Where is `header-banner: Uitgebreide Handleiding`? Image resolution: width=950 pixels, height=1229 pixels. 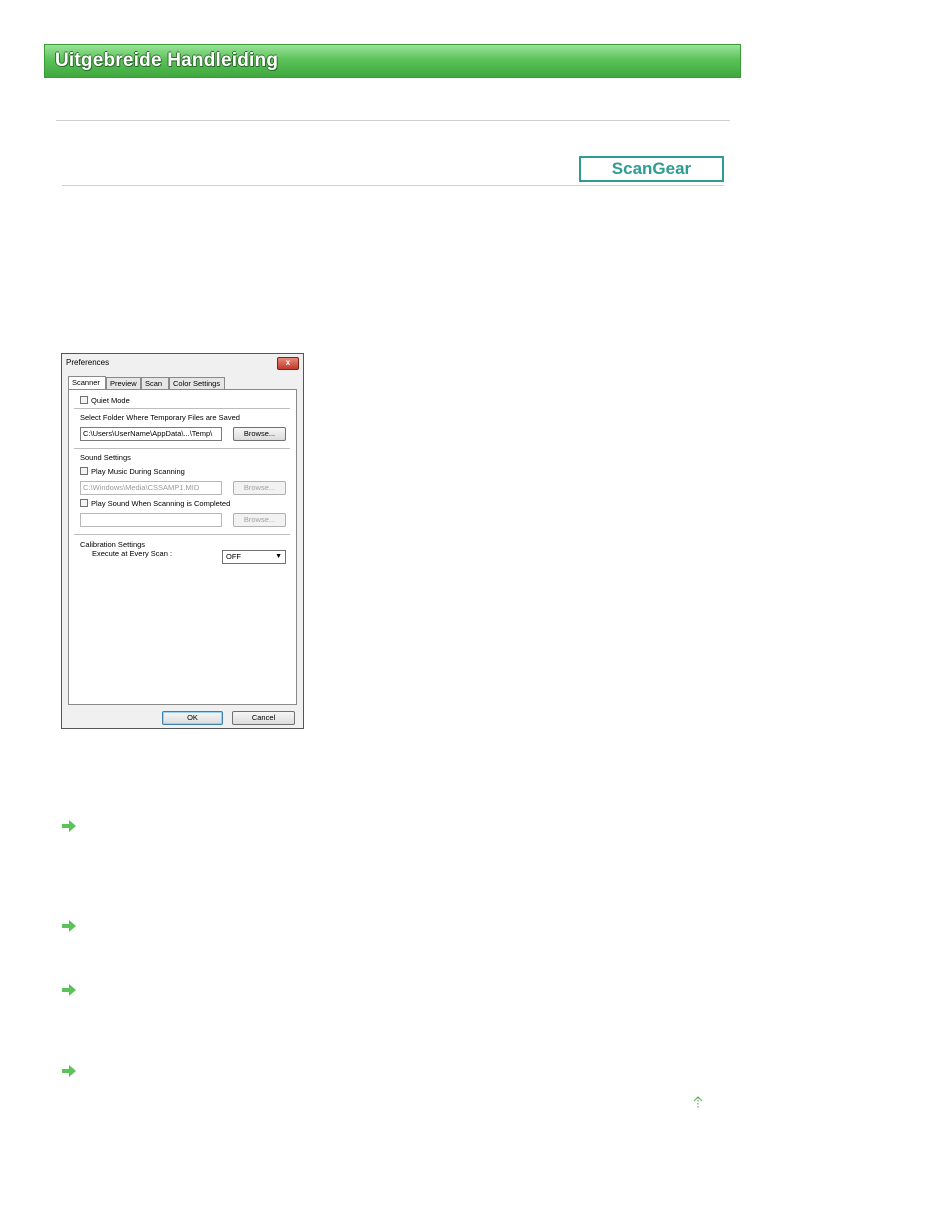
header-banner: Uitgebreide Handleiding is located at coordinates (392, 61).